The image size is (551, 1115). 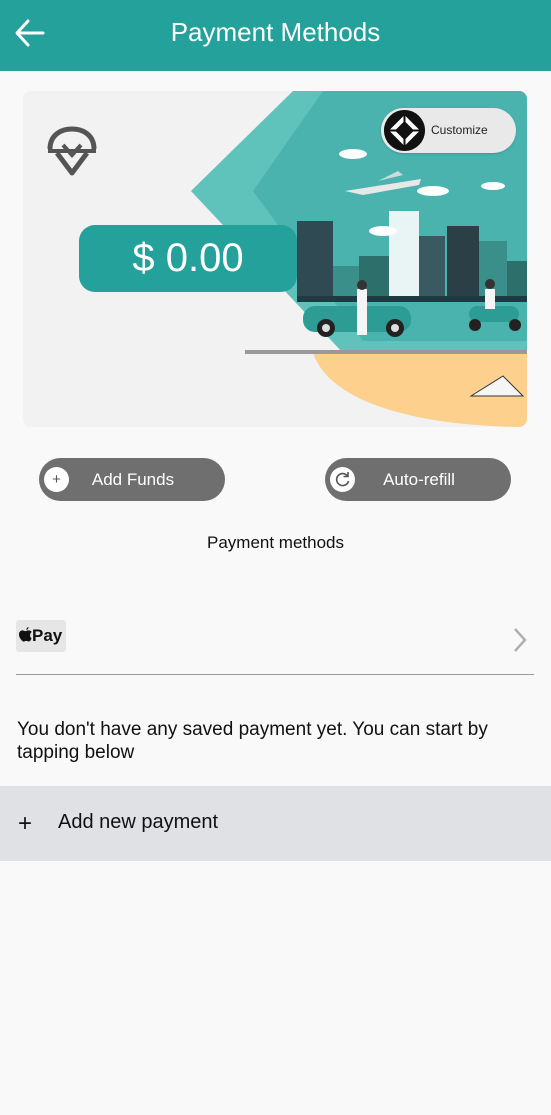 What do you see at coordinates (47, 635) in the screenshot?
I see `apple-pay-label: Pay` at bounding box center [47, 635].